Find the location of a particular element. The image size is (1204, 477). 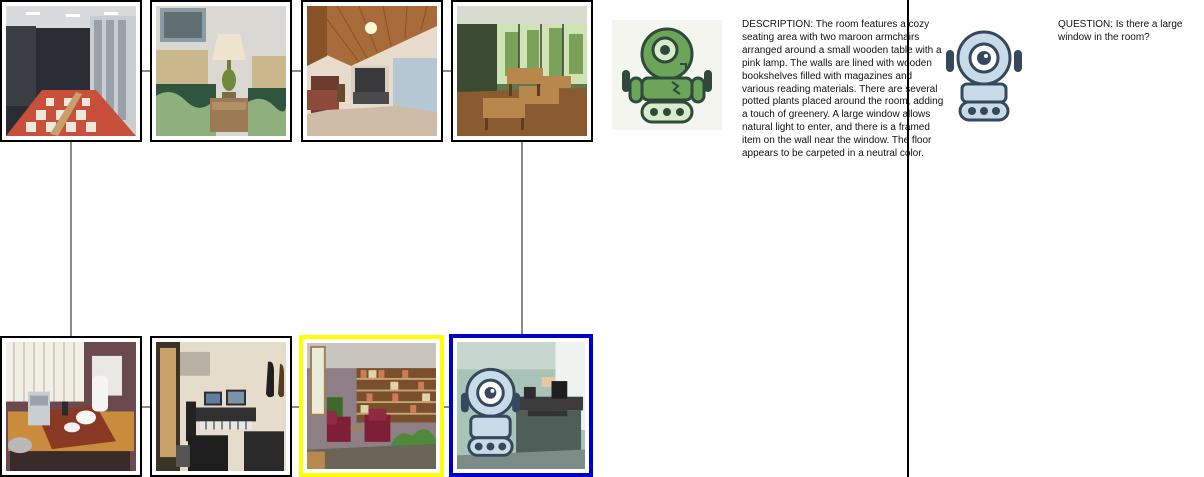

green-robot-icon is located at coordinates (667, 75).